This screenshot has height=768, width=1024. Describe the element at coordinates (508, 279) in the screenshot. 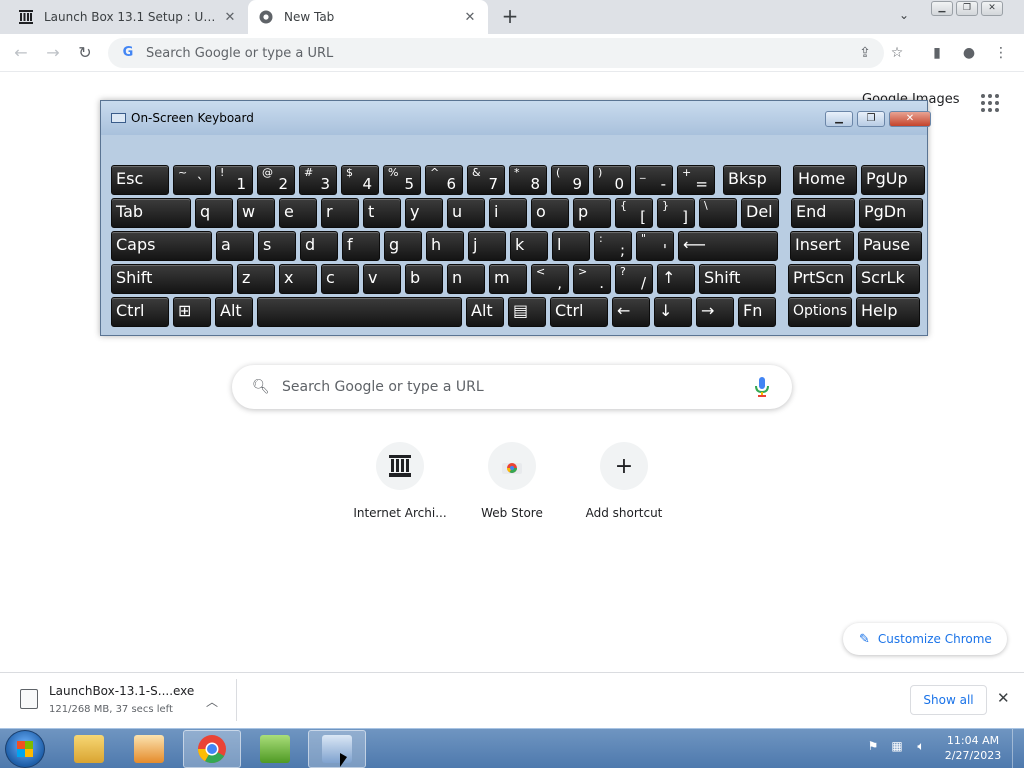

I see `osk-key: m` at that location.